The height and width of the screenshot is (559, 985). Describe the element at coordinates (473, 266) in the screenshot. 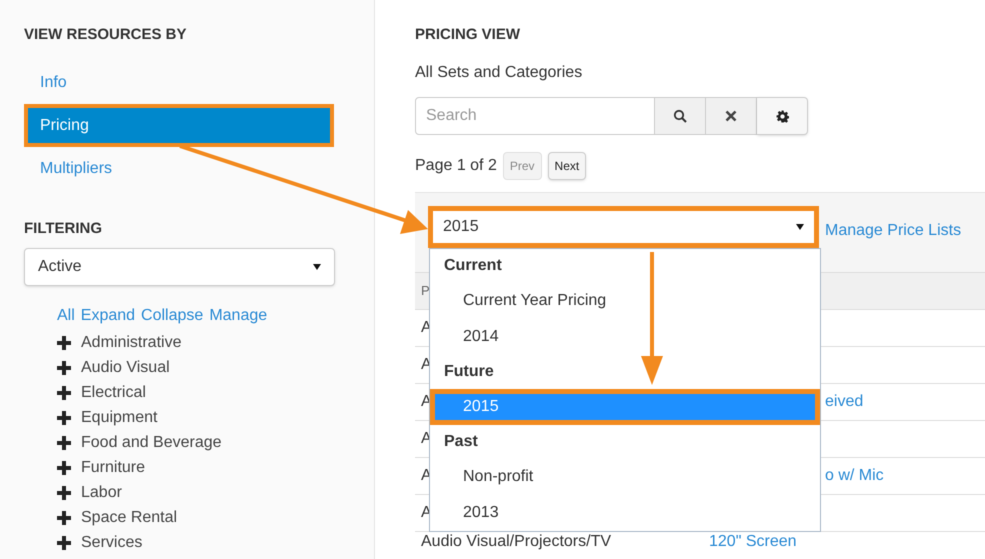

I see `option-group-label: Current` at that location.